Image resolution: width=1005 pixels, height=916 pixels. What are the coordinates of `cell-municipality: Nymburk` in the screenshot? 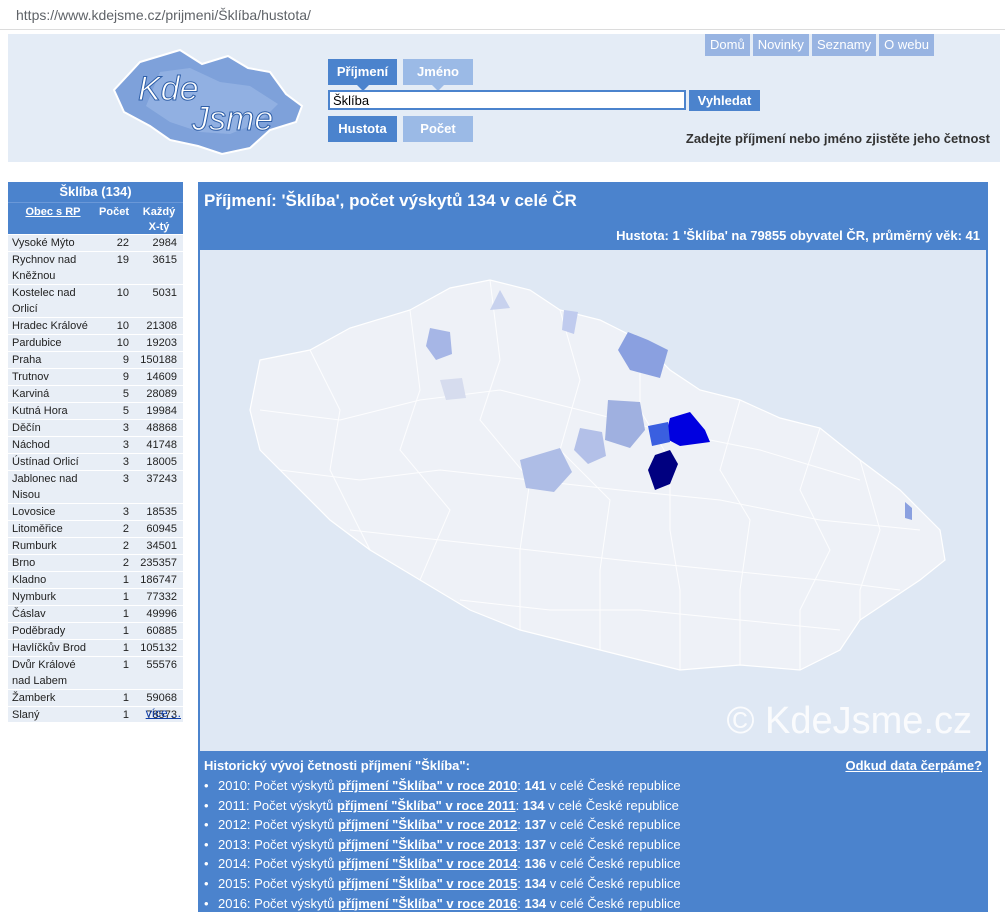 It's located at (34, 597).